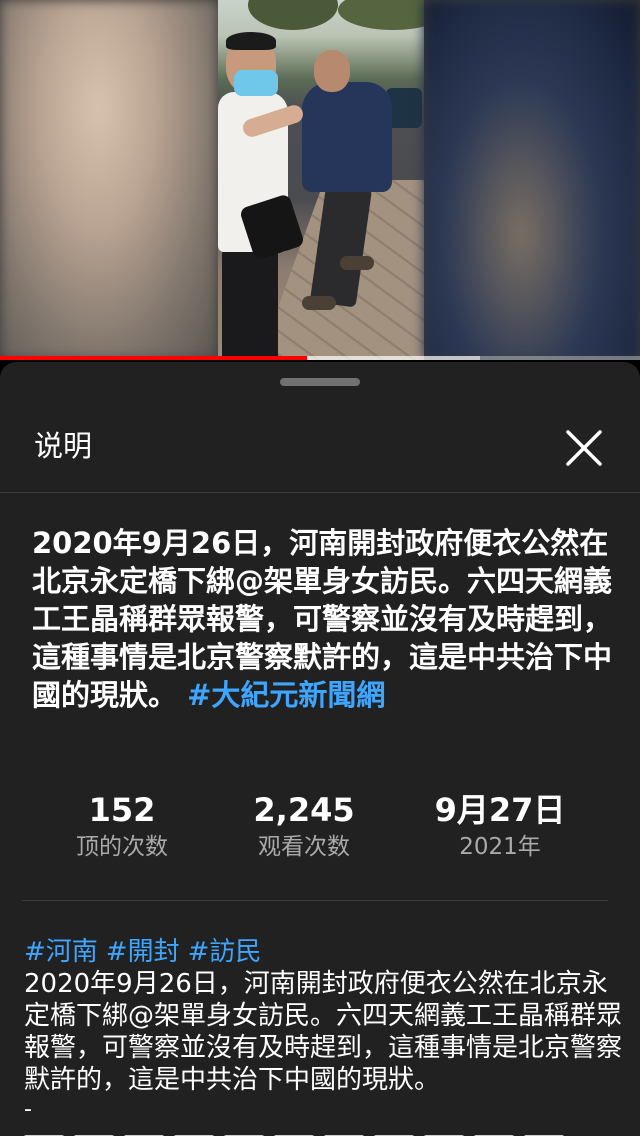  What do you see at coordinates (63, 446) in the screenshot?
I see `panel-title: 说明` at bounding box center [63, 446].